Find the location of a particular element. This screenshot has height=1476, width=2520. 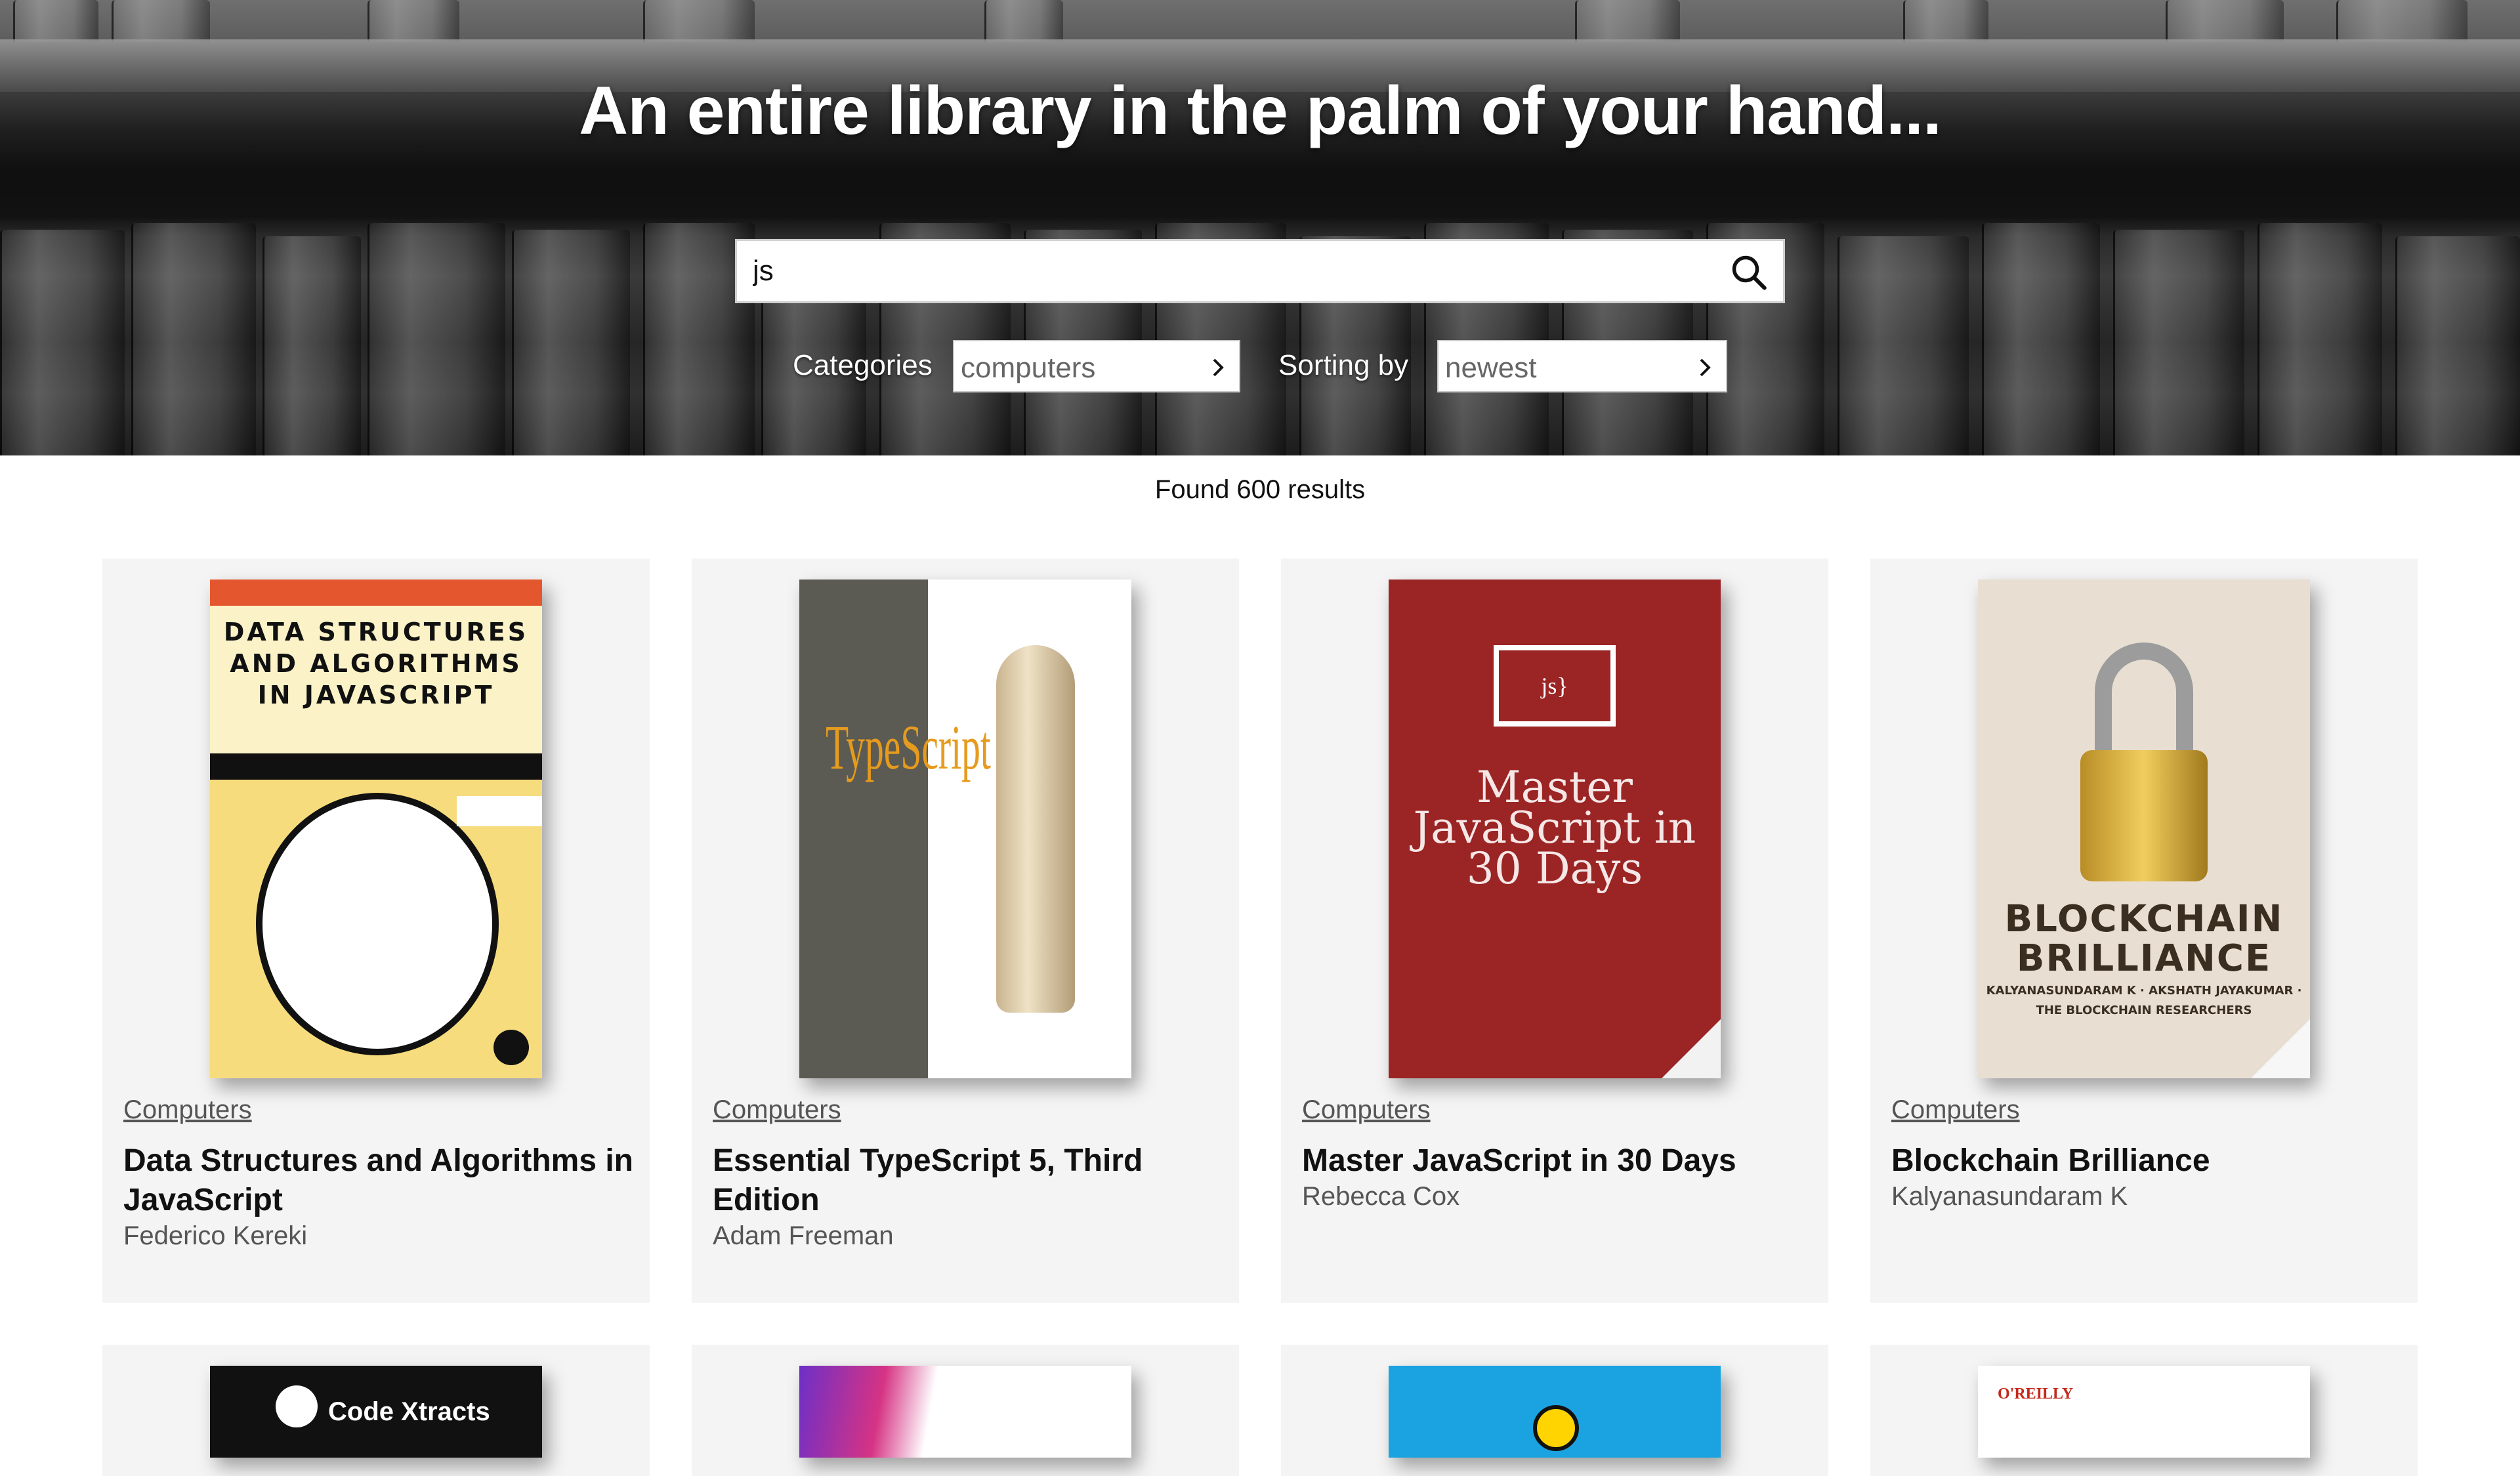

padlock-icon is located at coordinates (2144, 705).